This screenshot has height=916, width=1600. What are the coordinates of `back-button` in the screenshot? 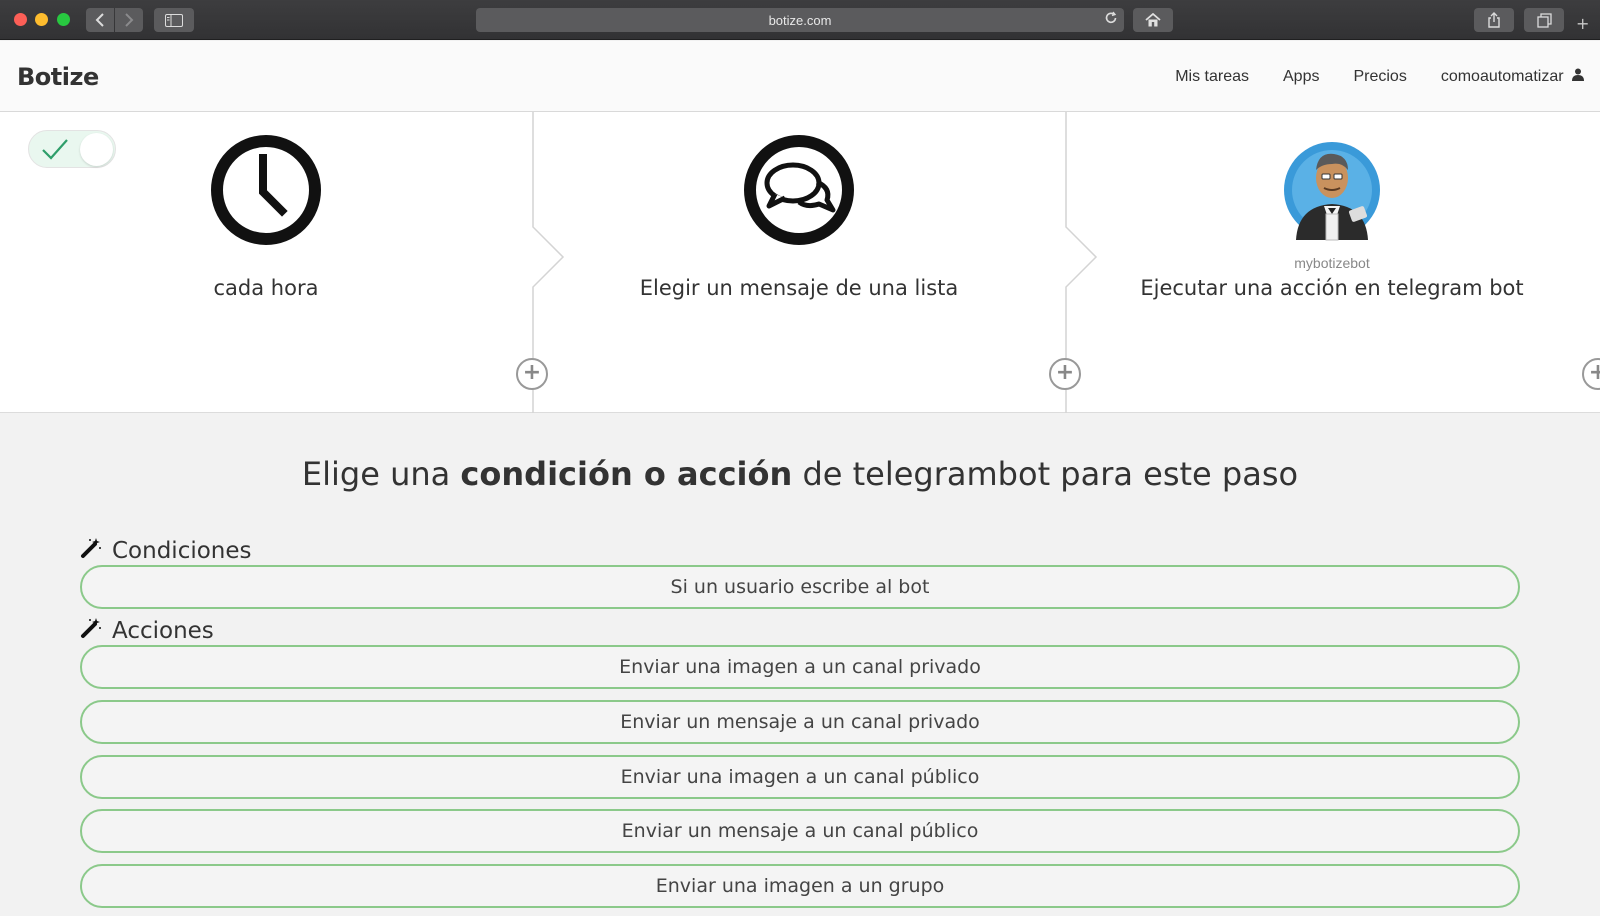 It's located at (100, 20).